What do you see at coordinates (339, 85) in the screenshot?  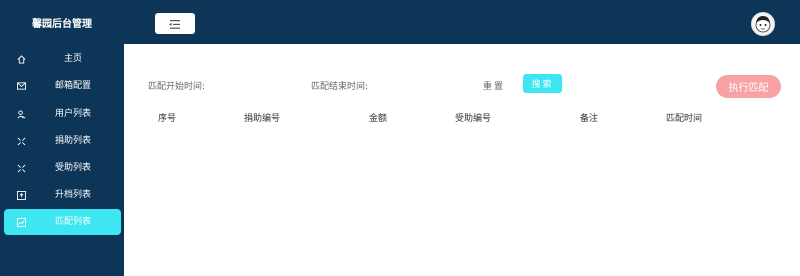 I see `match-end-time-label: 匹配结束时间:` at bounding box center [339, 85].